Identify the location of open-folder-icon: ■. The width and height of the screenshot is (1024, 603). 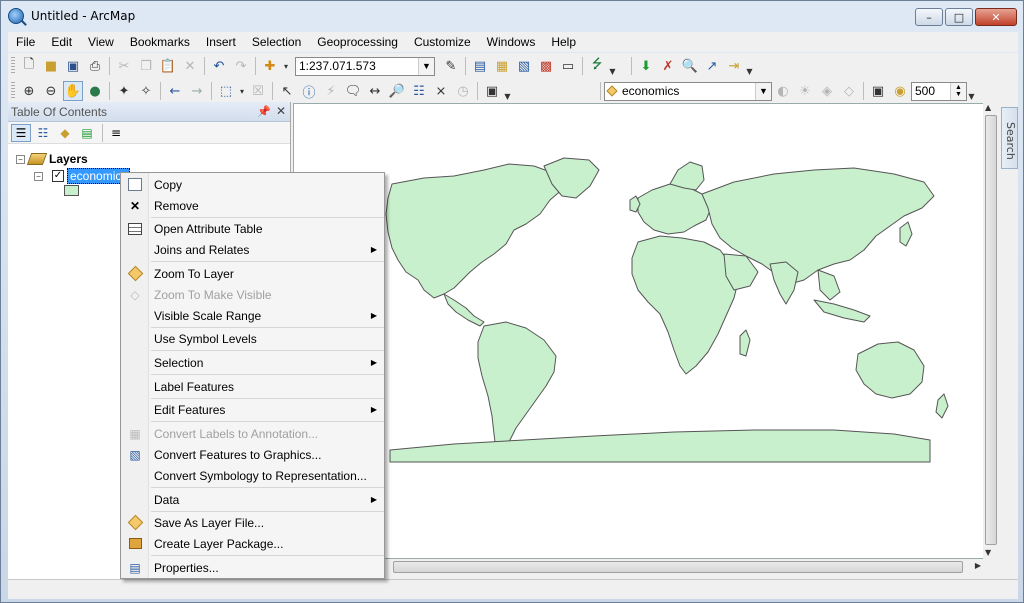
(51, 66).